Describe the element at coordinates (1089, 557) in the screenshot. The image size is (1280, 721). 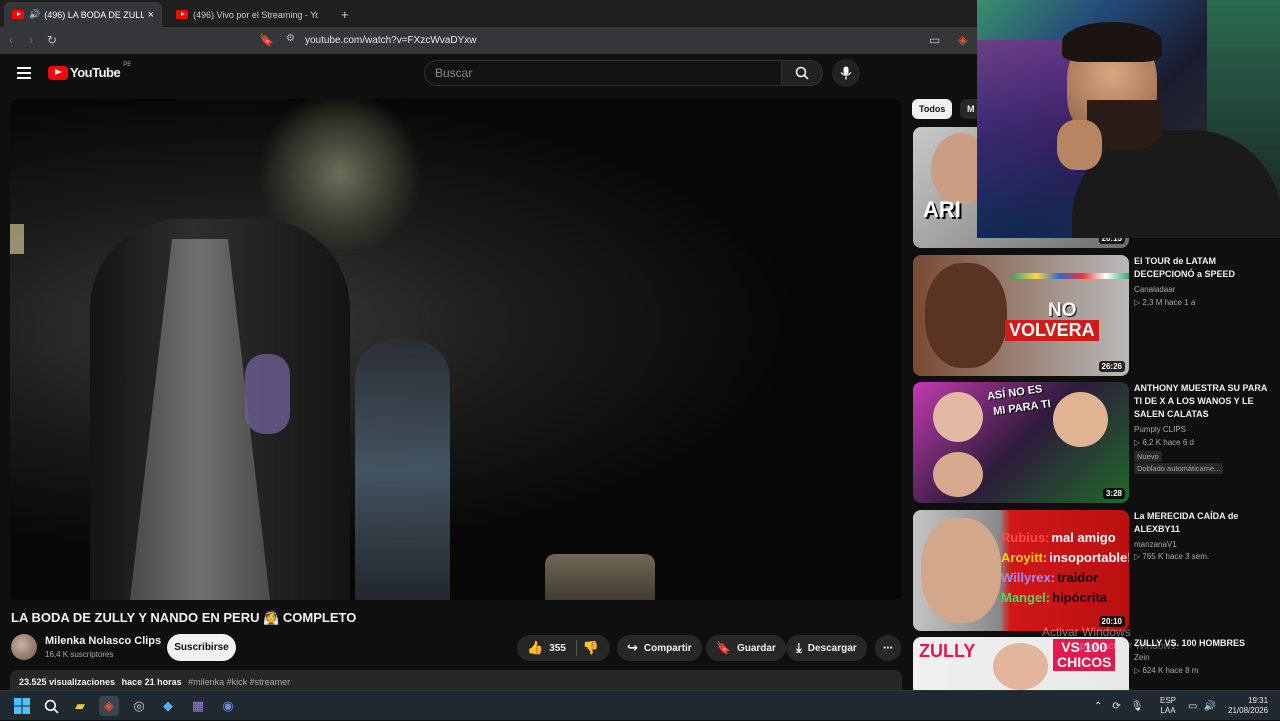
I see `quote-text: insoportable!` at that location.